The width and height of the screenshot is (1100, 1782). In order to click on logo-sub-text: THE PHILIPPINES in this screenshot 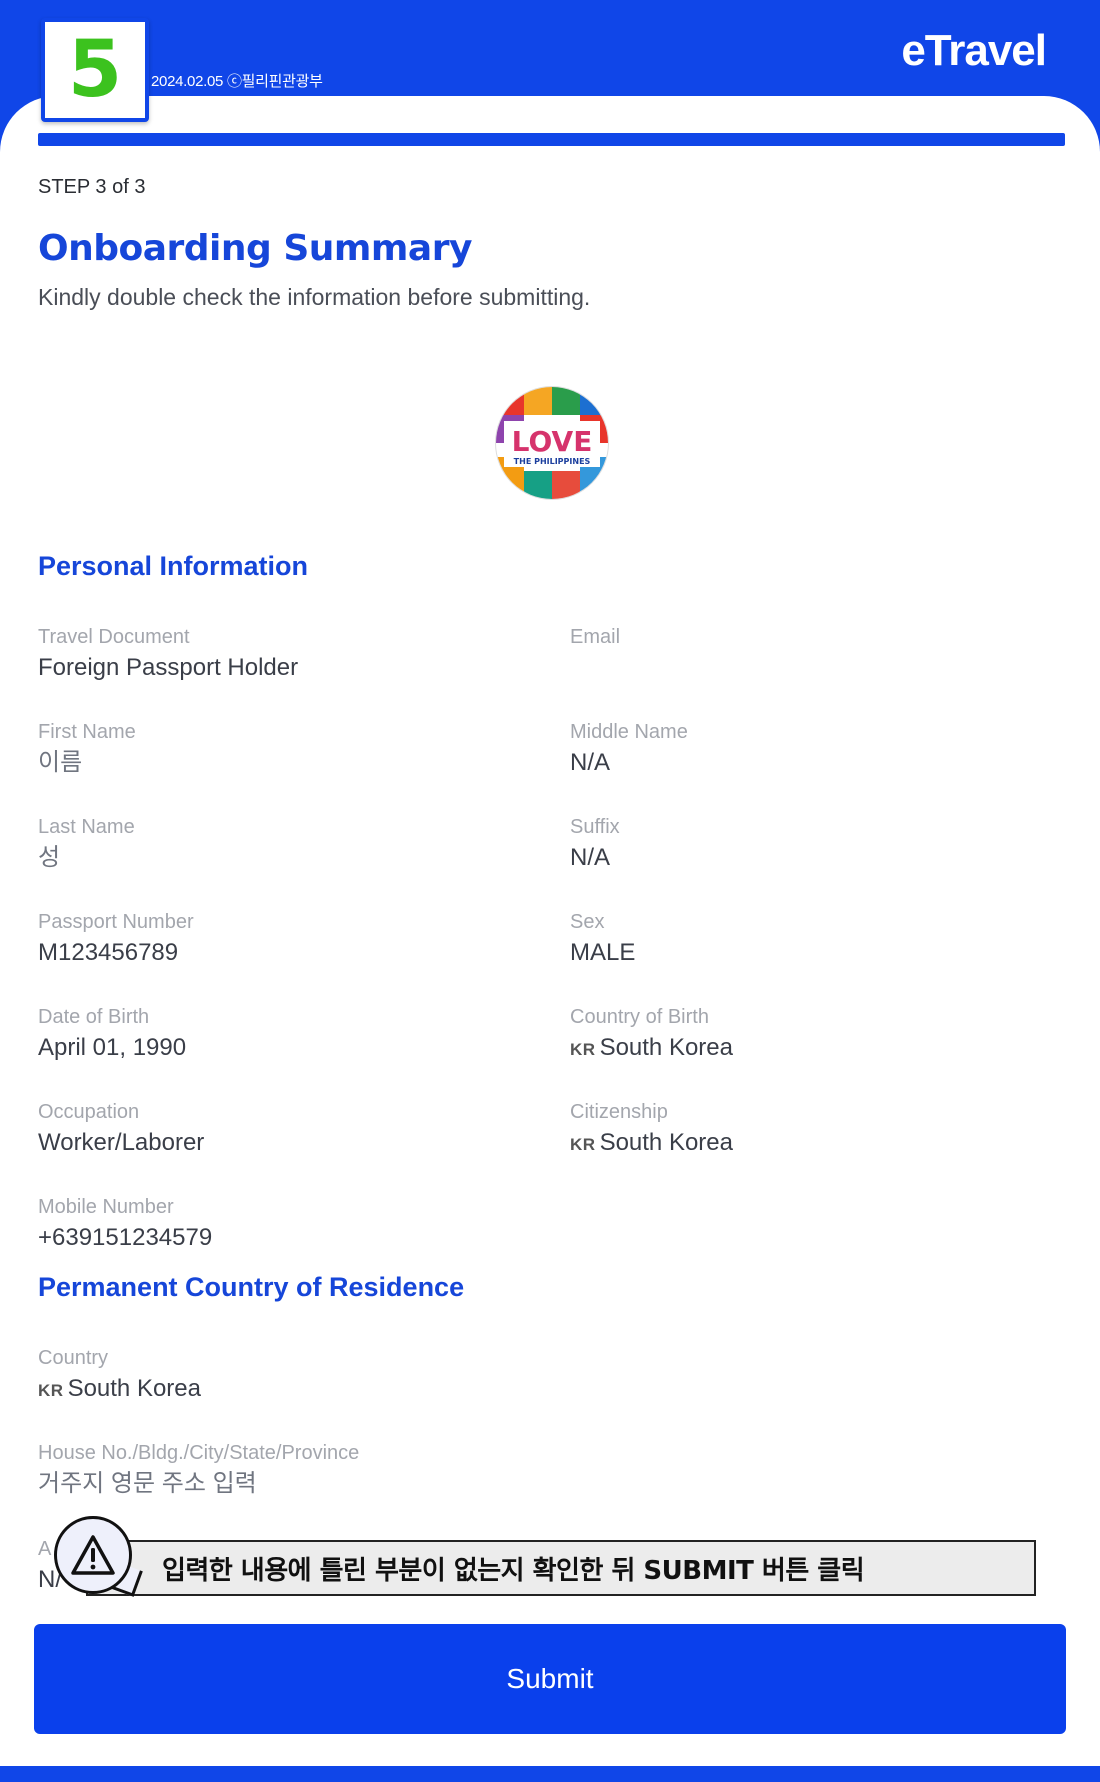, I will do `click(552, 461)`.